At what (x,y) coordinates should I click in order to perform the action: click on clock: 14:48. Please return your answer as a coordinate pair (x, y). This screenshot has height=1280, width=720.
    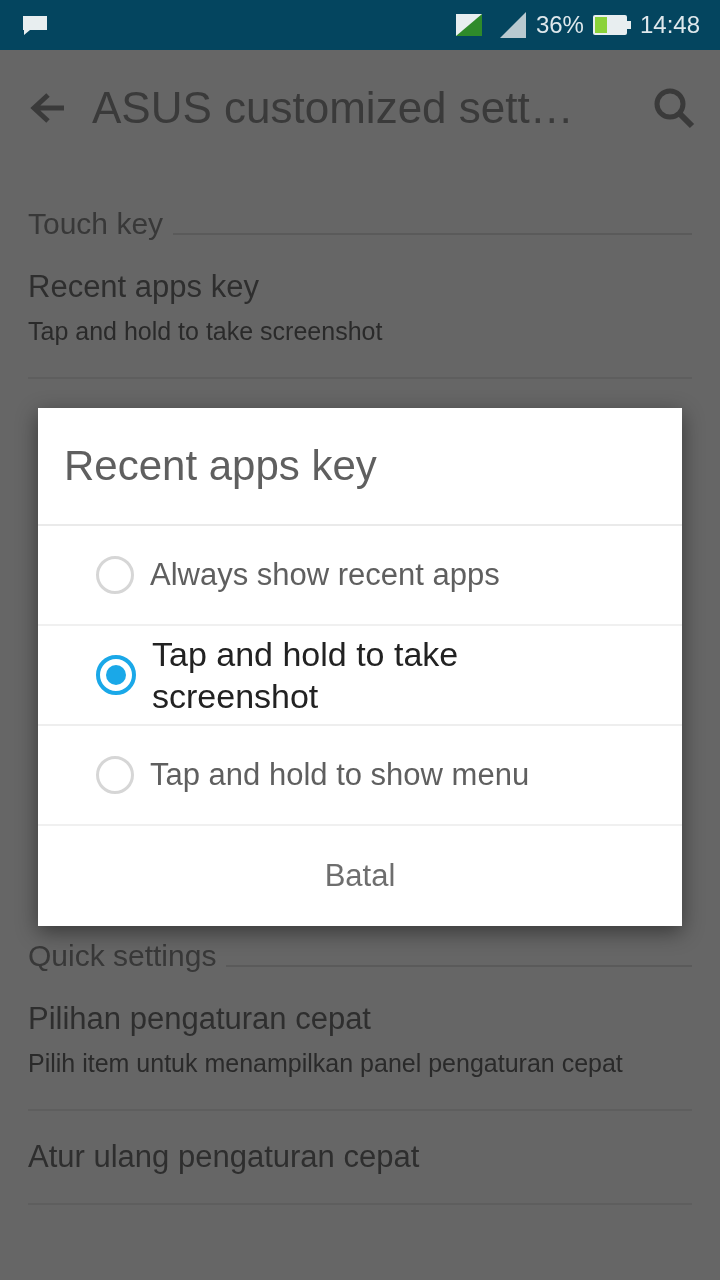
    Looking at the image, I should click on (669, 25).